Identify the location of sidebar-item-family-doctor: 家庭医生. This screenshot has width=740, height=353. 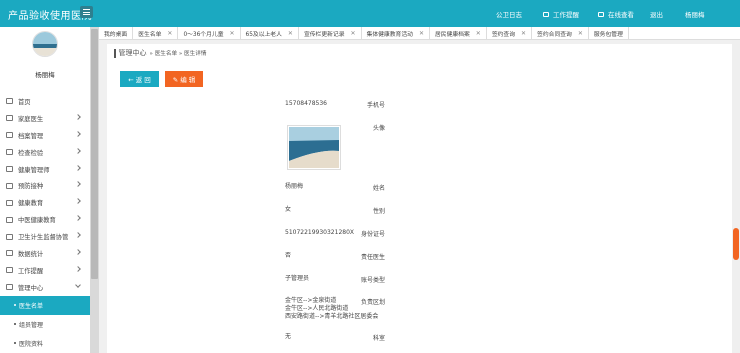
(45, 118).